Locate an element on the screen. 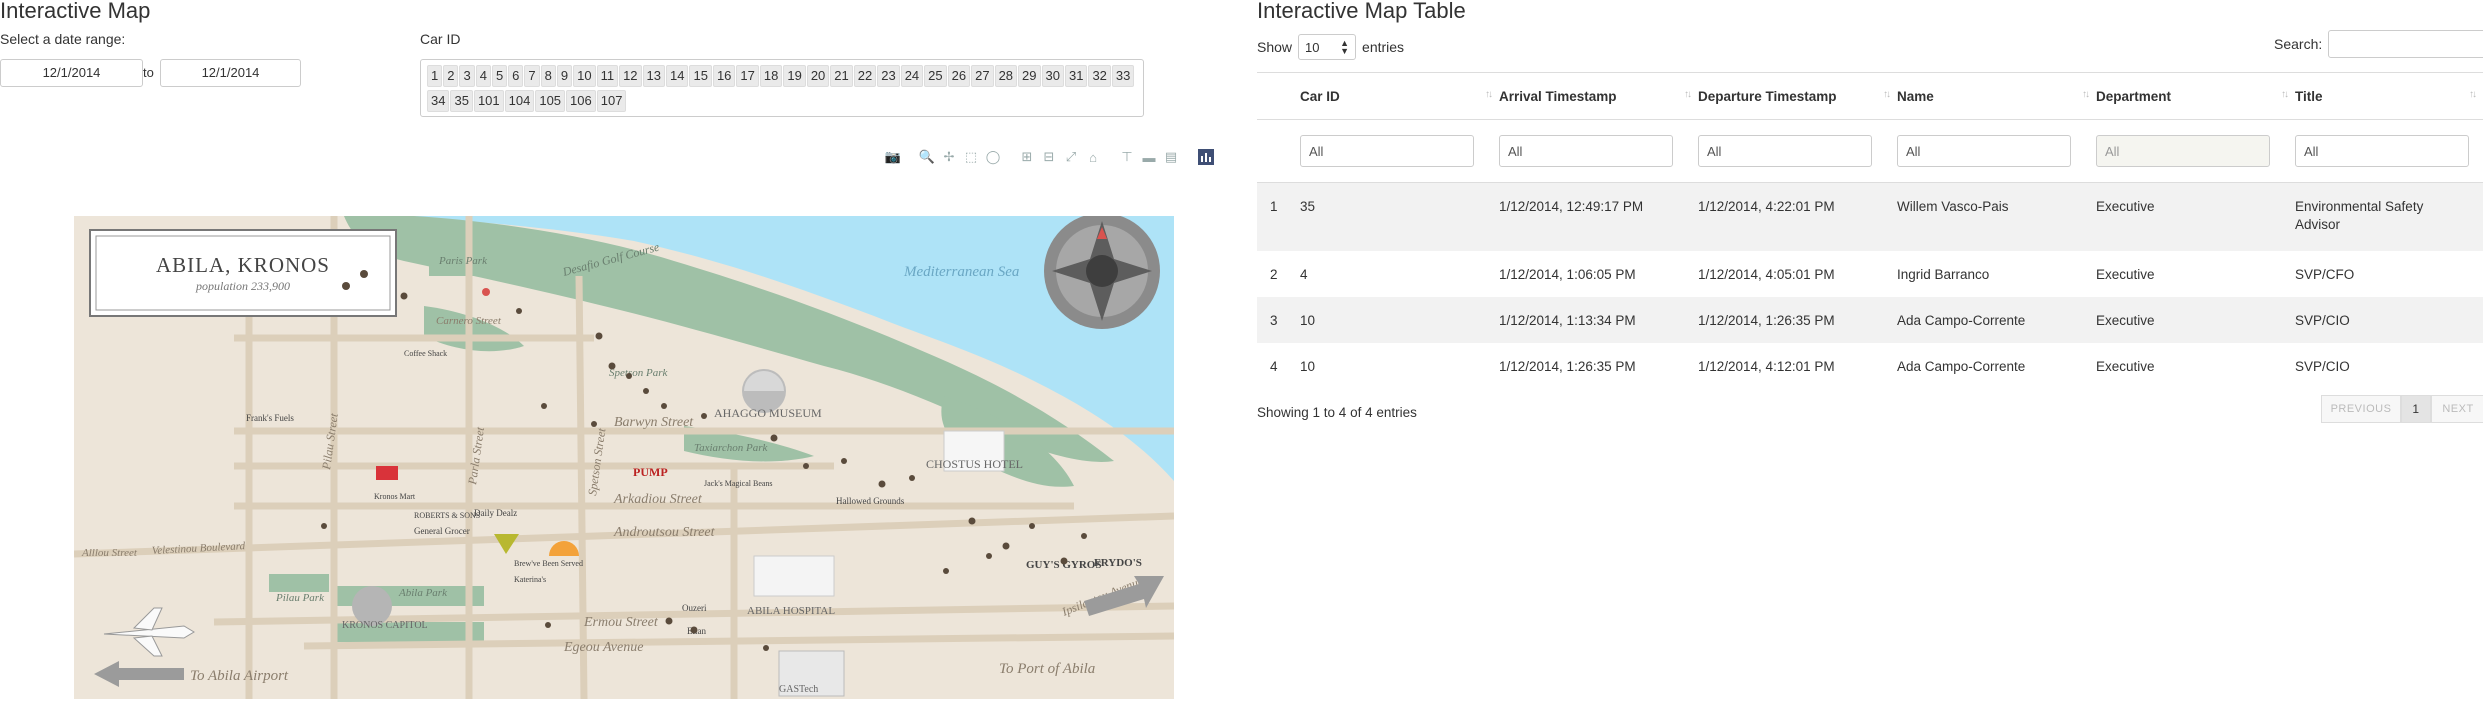  column-header-name: Name ↑↓ is located at coordinates (1996, 96).